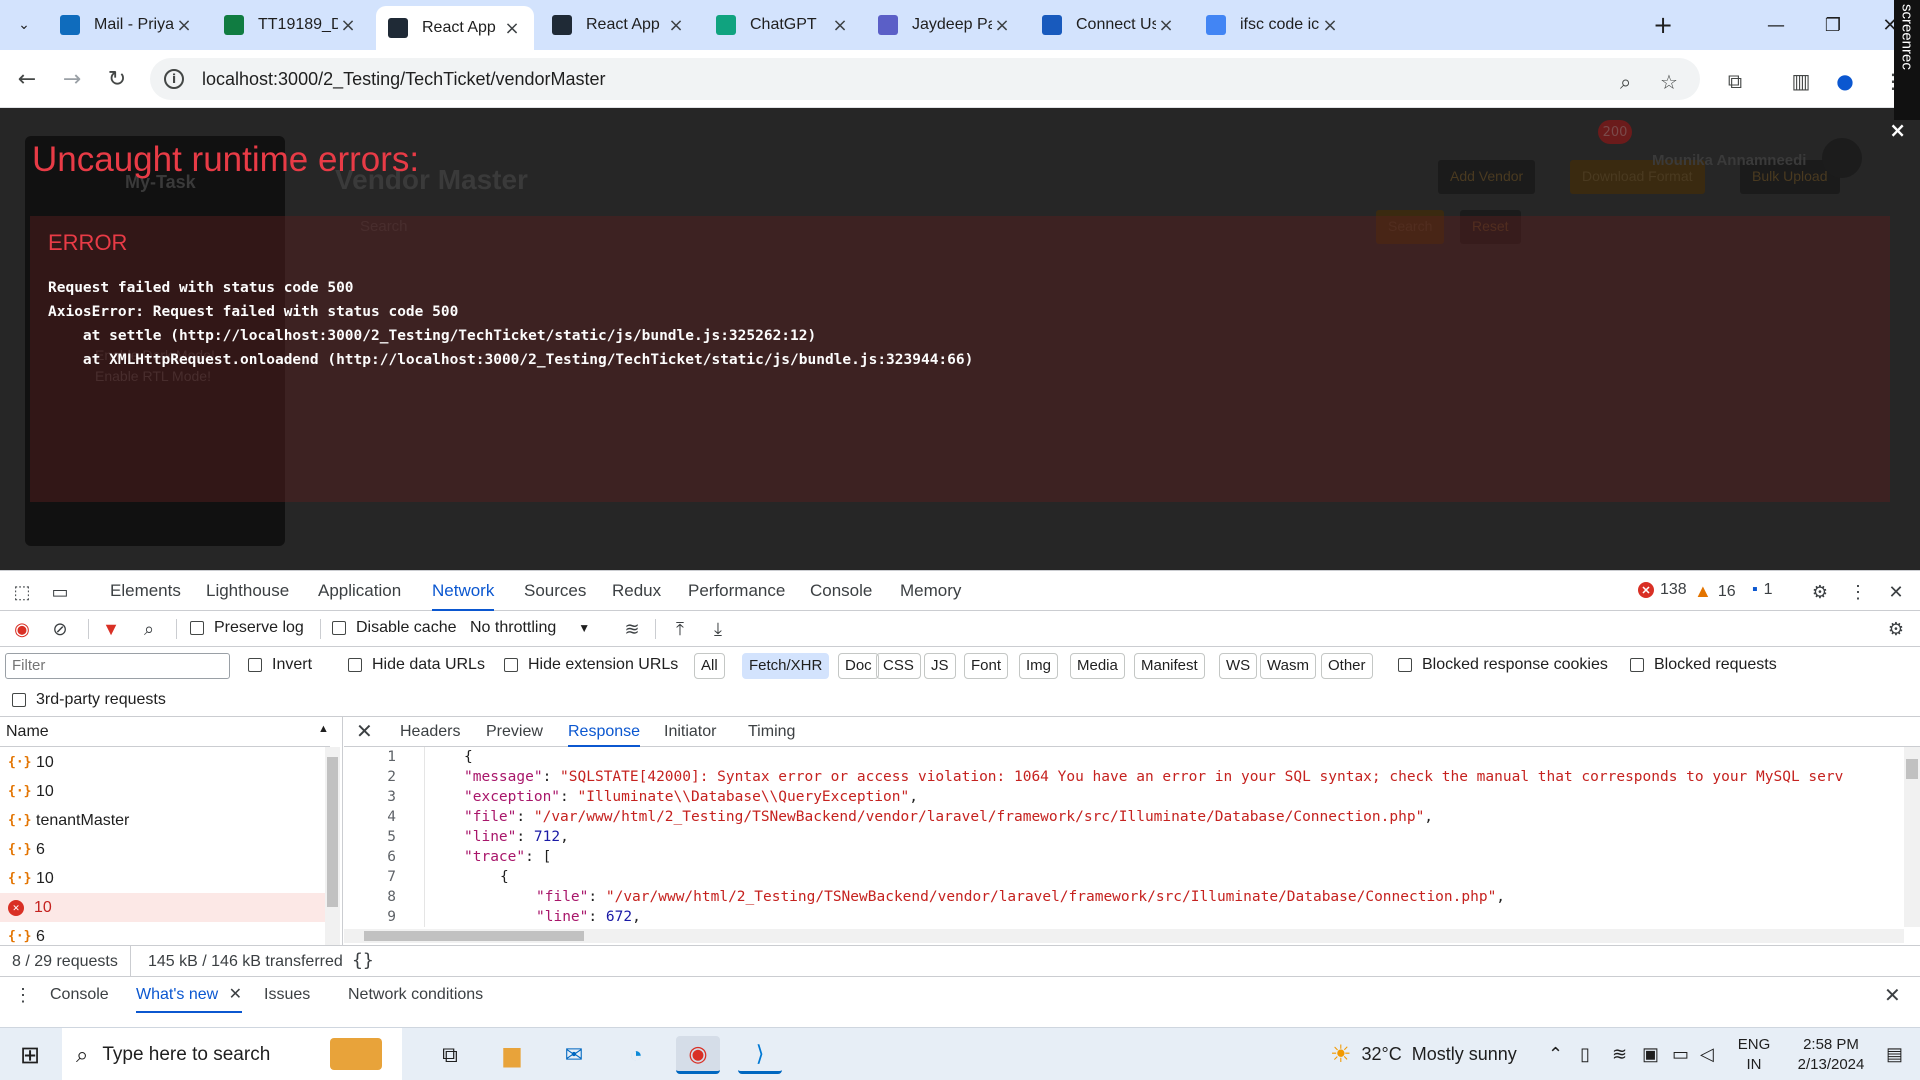 This screenshot has height=1080, width=1920. Describe the element at coordinates (1896, 592) in the screenshot. I see `devtools-close-icon: ✕` at that location.